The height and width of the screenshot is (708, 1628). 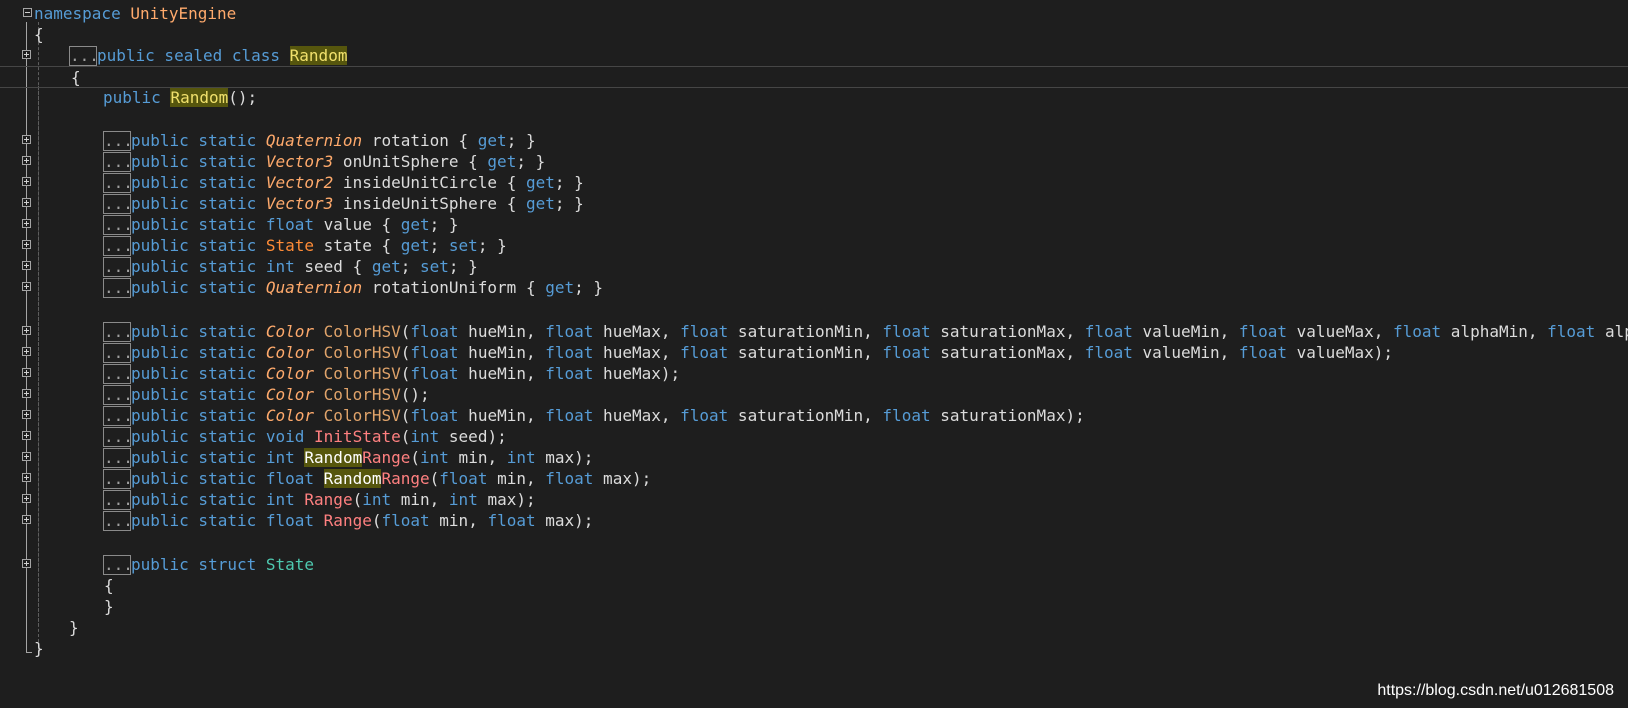 I want to click on ctor-modifier: public, so click(x=137, y=97).